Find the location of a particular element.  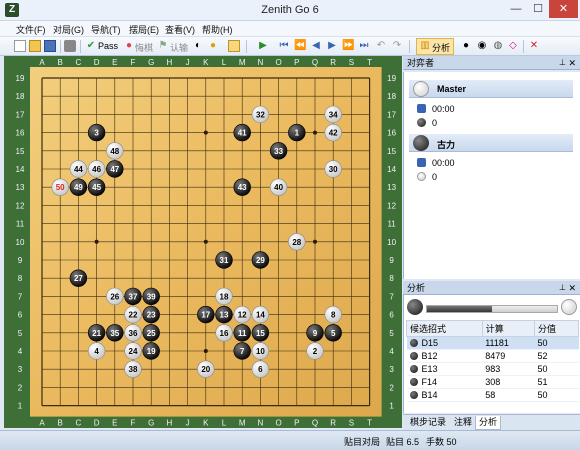

row-label: 4 is located at coordinates (391, 351).